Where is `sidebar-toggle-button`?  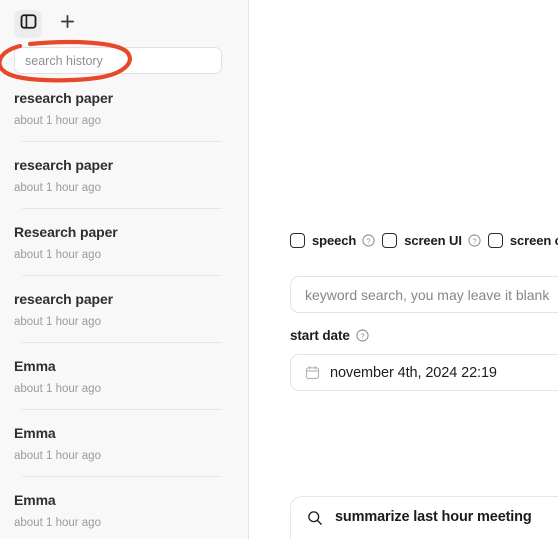
sidebar-toggle-button is located at coordinates (28, 24).